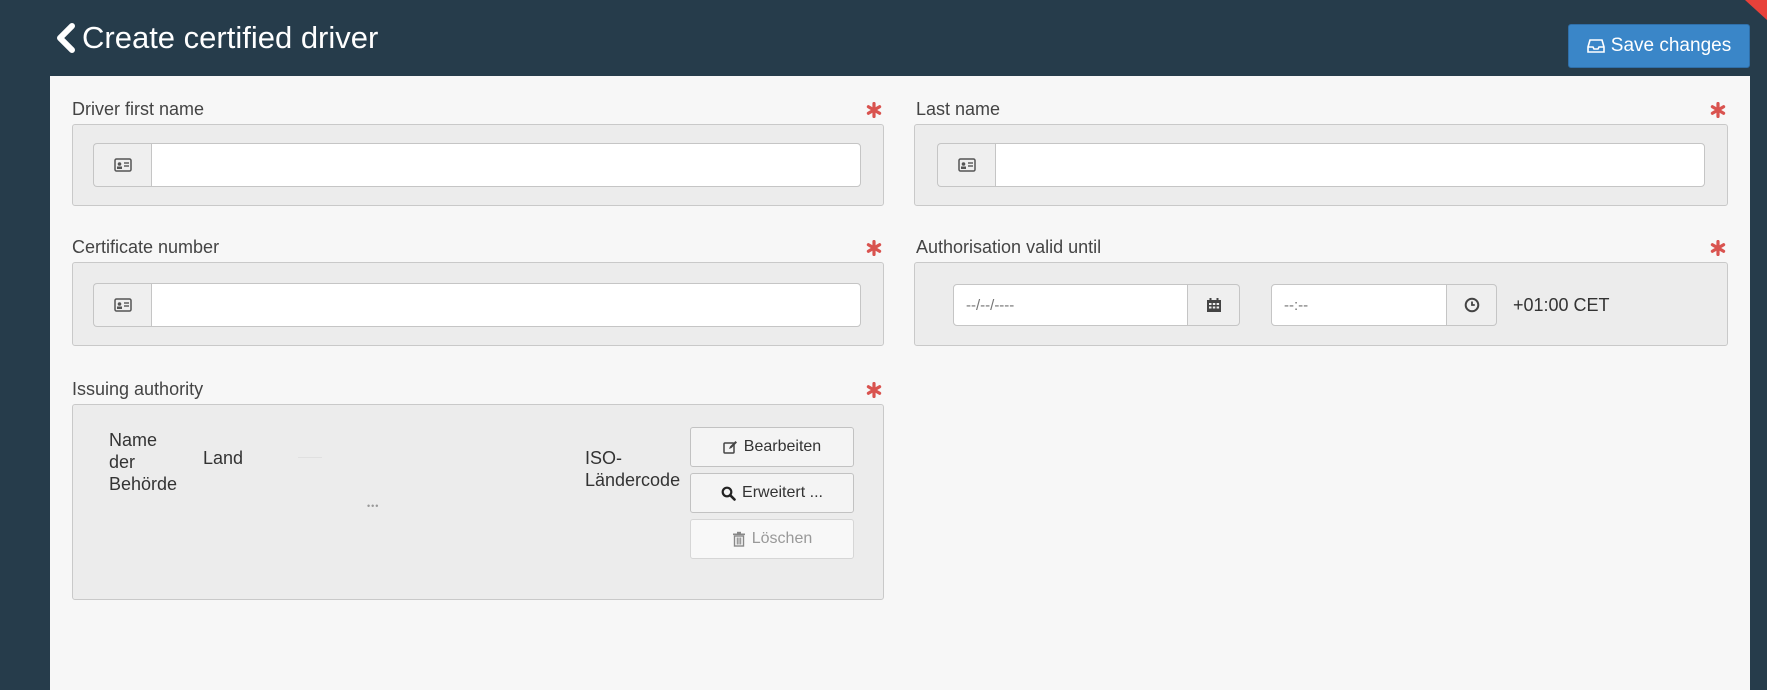 Image resolution: width=1767 pixels, height=690 pixels. Describe the element at coordinates (738, 539) in the screenshot. I see `trash-icon` at that location.